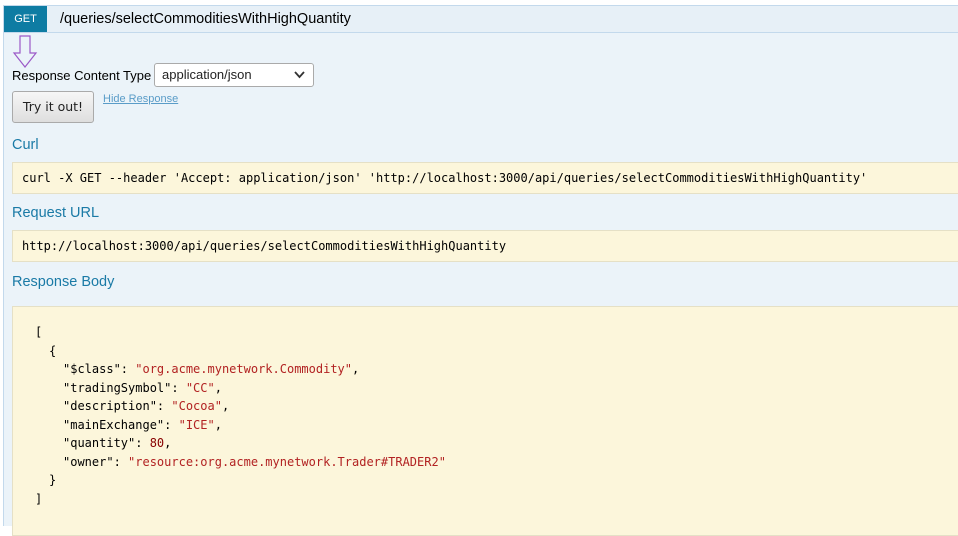  I want to click on hide-response-link: Hide Response, so click(140, 99).